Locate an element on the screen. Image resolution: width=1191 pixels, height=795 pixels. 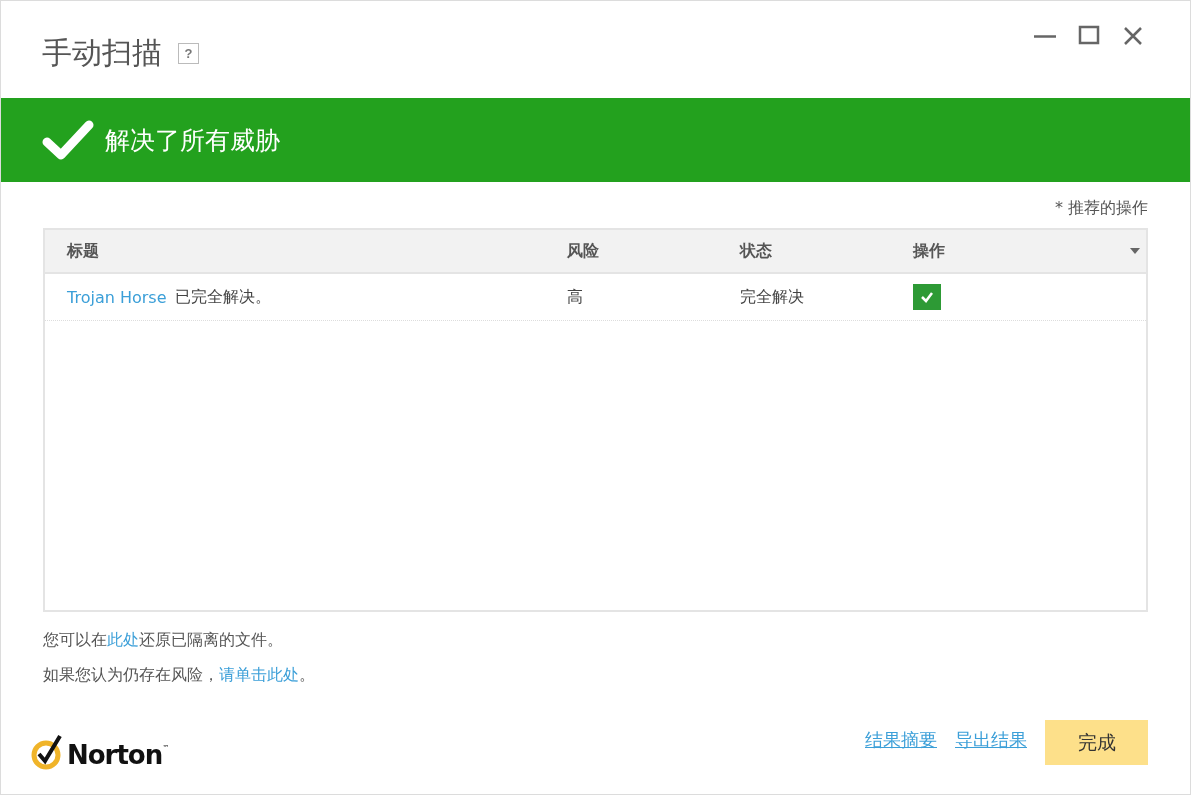
column-header: 风险 is located at coordinates (583, 251).